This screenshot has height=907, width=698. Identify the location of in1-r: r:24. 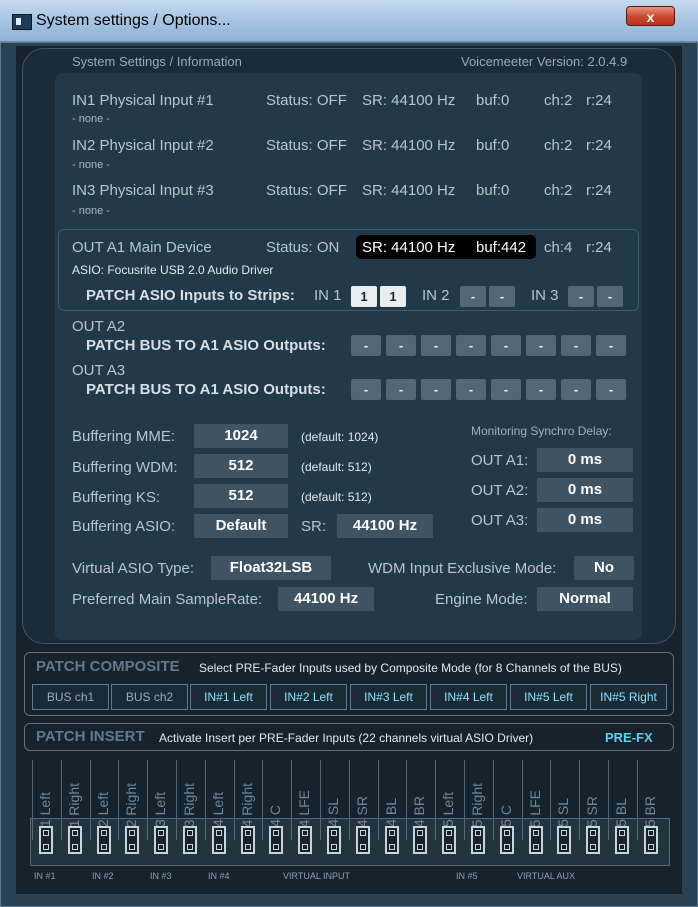
(599, 100).